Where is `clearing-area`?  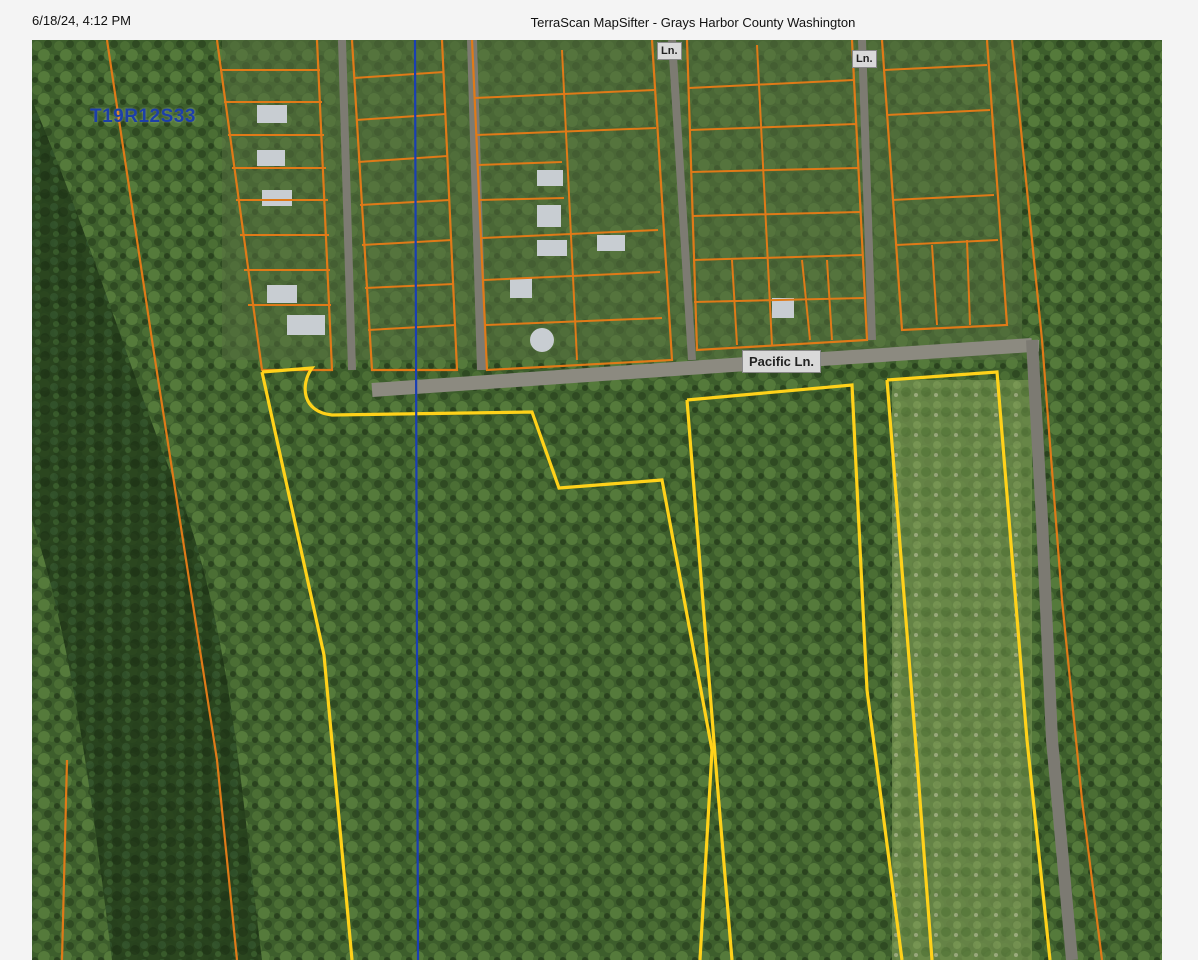 clearing-area is located at coordinates (962, 670).